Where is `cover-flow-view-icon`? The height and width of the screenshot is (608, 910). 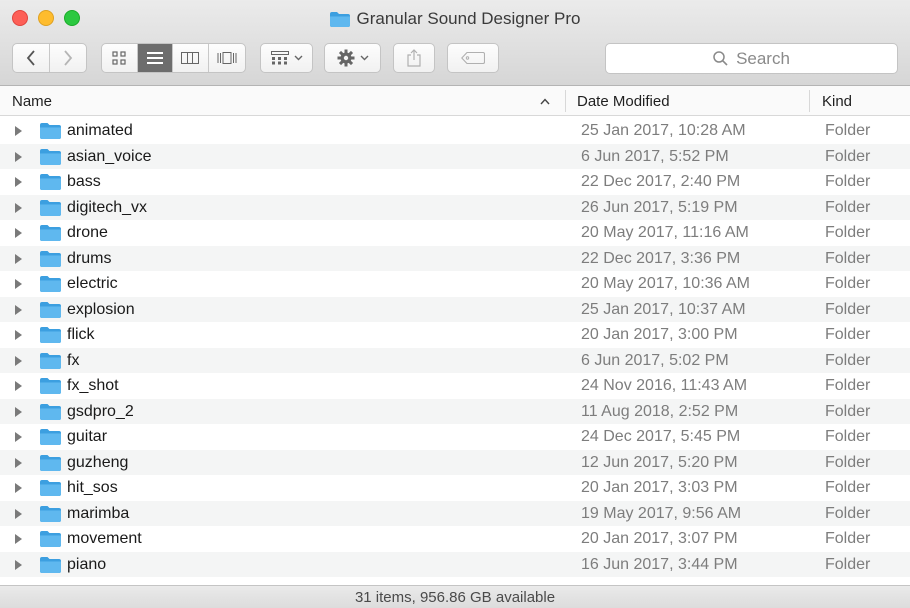 cover-flow-view-icon is located at coordinates (227, 58).